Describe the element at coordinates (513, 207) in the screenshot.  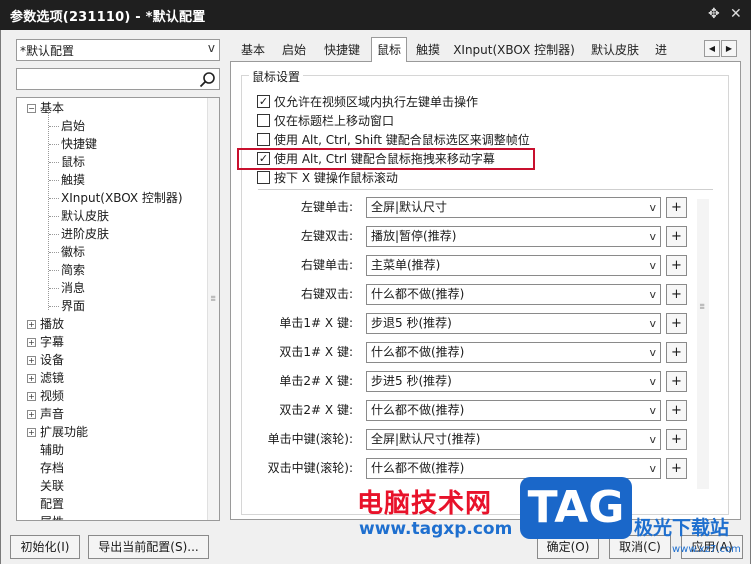
I see `mapping-select: 全屏|默认尺寸 v` at that location.